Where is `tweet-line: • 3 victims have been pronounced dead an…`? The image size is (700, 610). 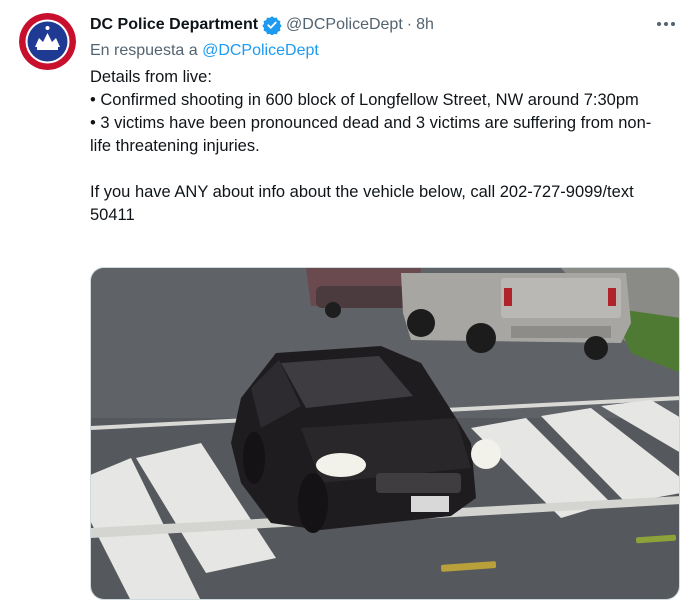
tweet-line: • 3 victims have been pronounced dead an… is located at coordinates (371, 134).